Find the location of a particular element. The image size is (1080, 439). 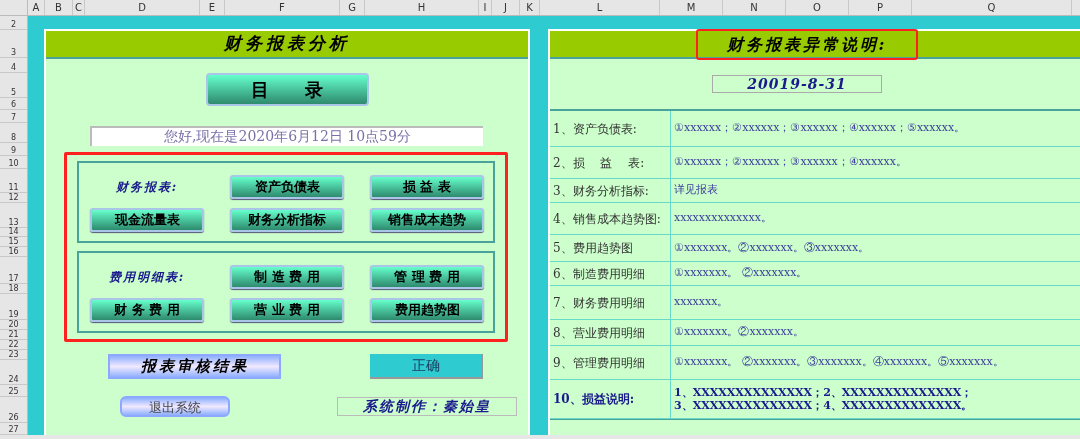

item-label: 7、财务费用明细 is located at coordinates (610, 302).